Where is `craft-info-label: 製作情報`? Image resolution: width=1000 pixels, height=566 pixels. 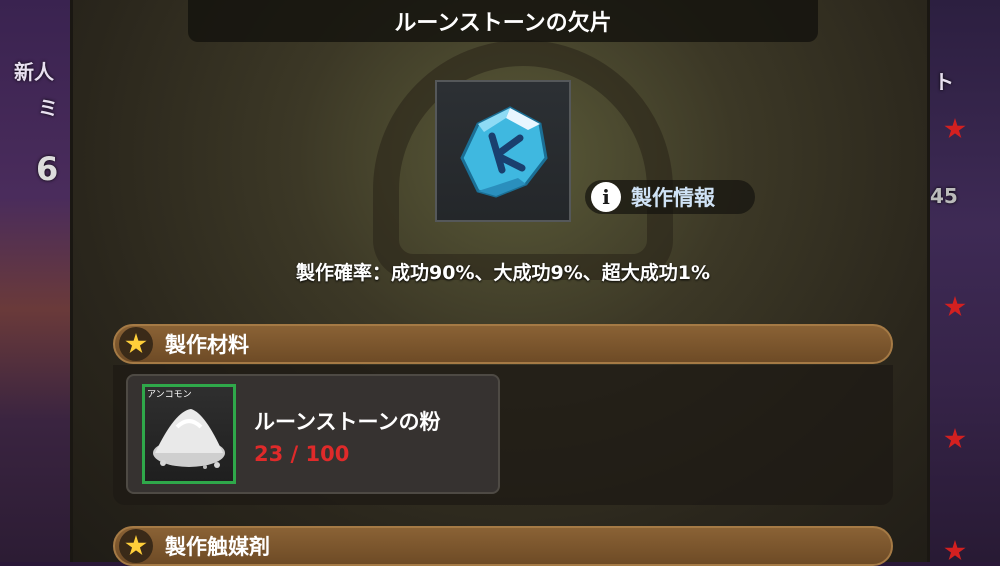
craft-info-label: 製作情報 is located at coordinates (673, 198).